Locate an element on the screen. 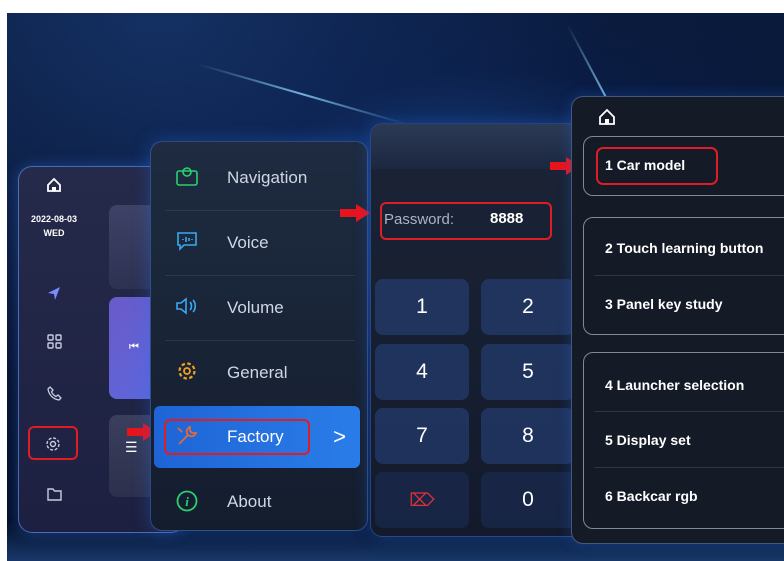  factory-item-display-set: 5 Display set is located at coordinates (648, 440).